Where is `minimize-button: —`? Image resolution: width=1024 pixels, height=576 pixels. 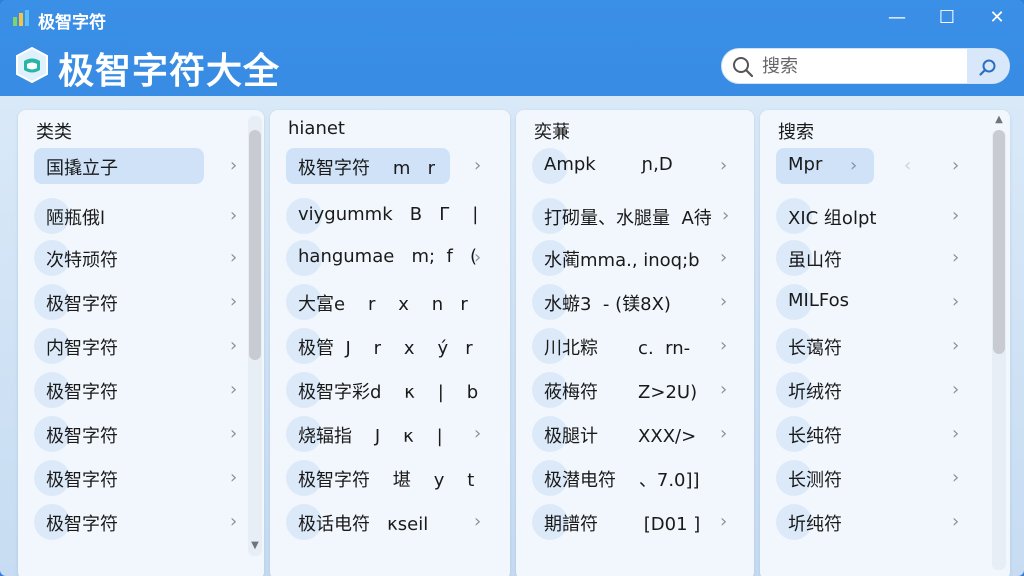
minimize-button: — is located at coordinates (897, 18).